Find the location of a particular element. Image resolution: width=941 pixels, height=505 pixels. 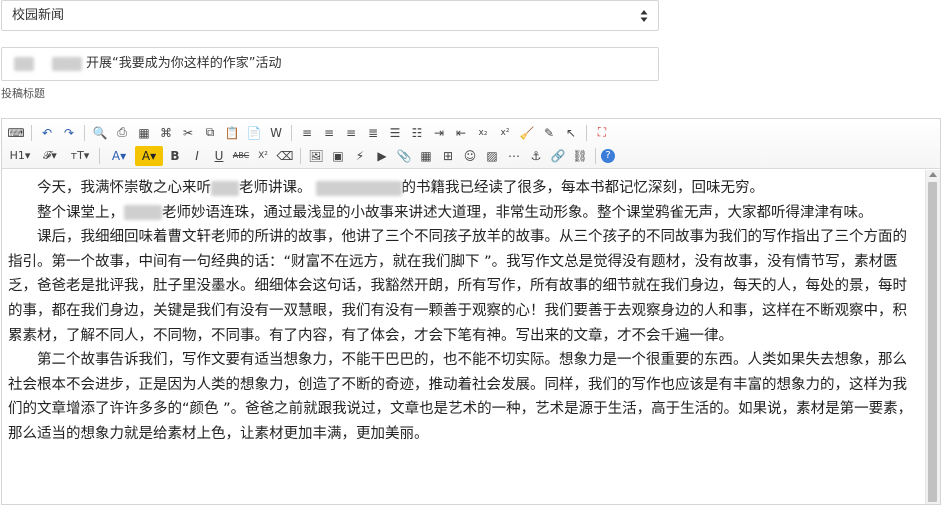

subscript-icon: x₂ is located at coordinates (483, 133).